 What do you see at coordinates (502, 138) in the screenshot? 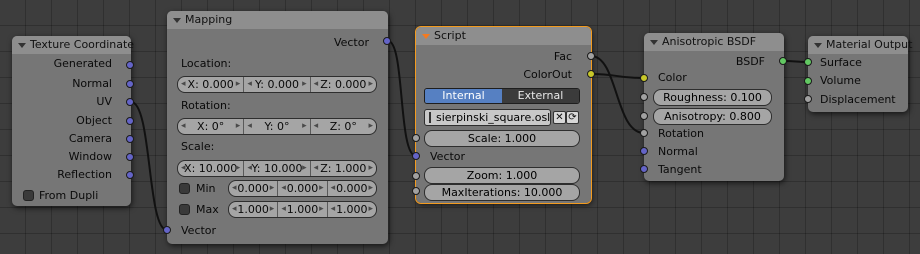
I see `script-scale-field: Scale: 1.000` at bounding box center [502, 138].